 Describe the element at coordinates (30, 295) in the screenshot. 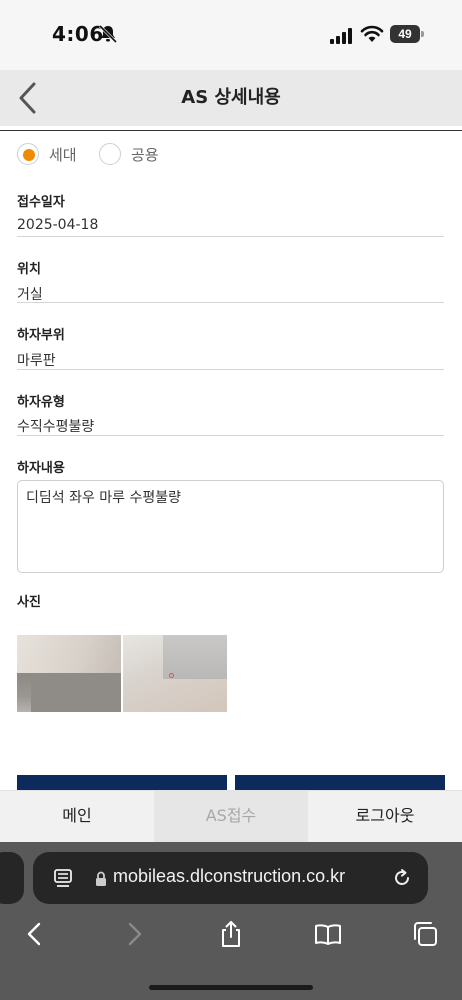

I see `location-value: 거실` at that location.